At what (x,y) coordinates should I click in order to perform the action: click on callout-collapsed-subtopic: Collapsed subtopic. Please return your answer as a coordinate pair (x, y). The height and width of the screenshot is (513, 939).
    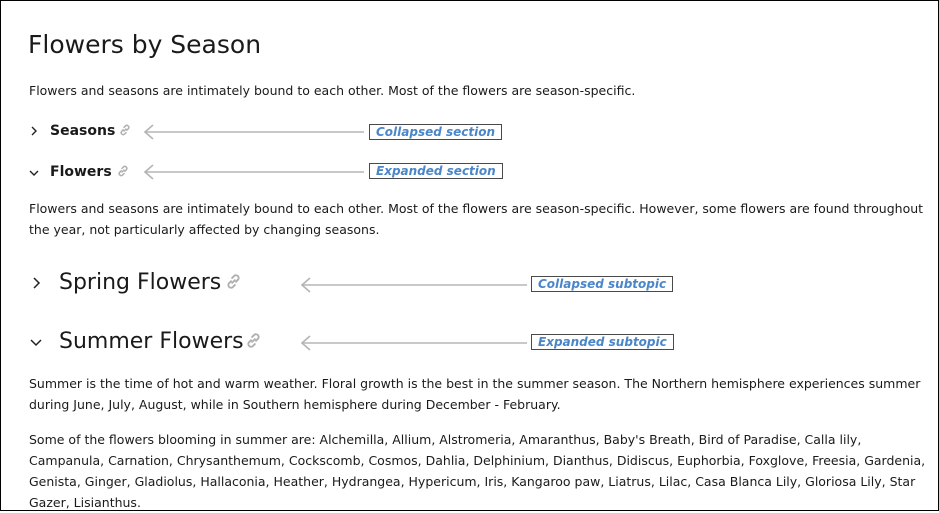
    Looking at the image, I should click on (602, 284).